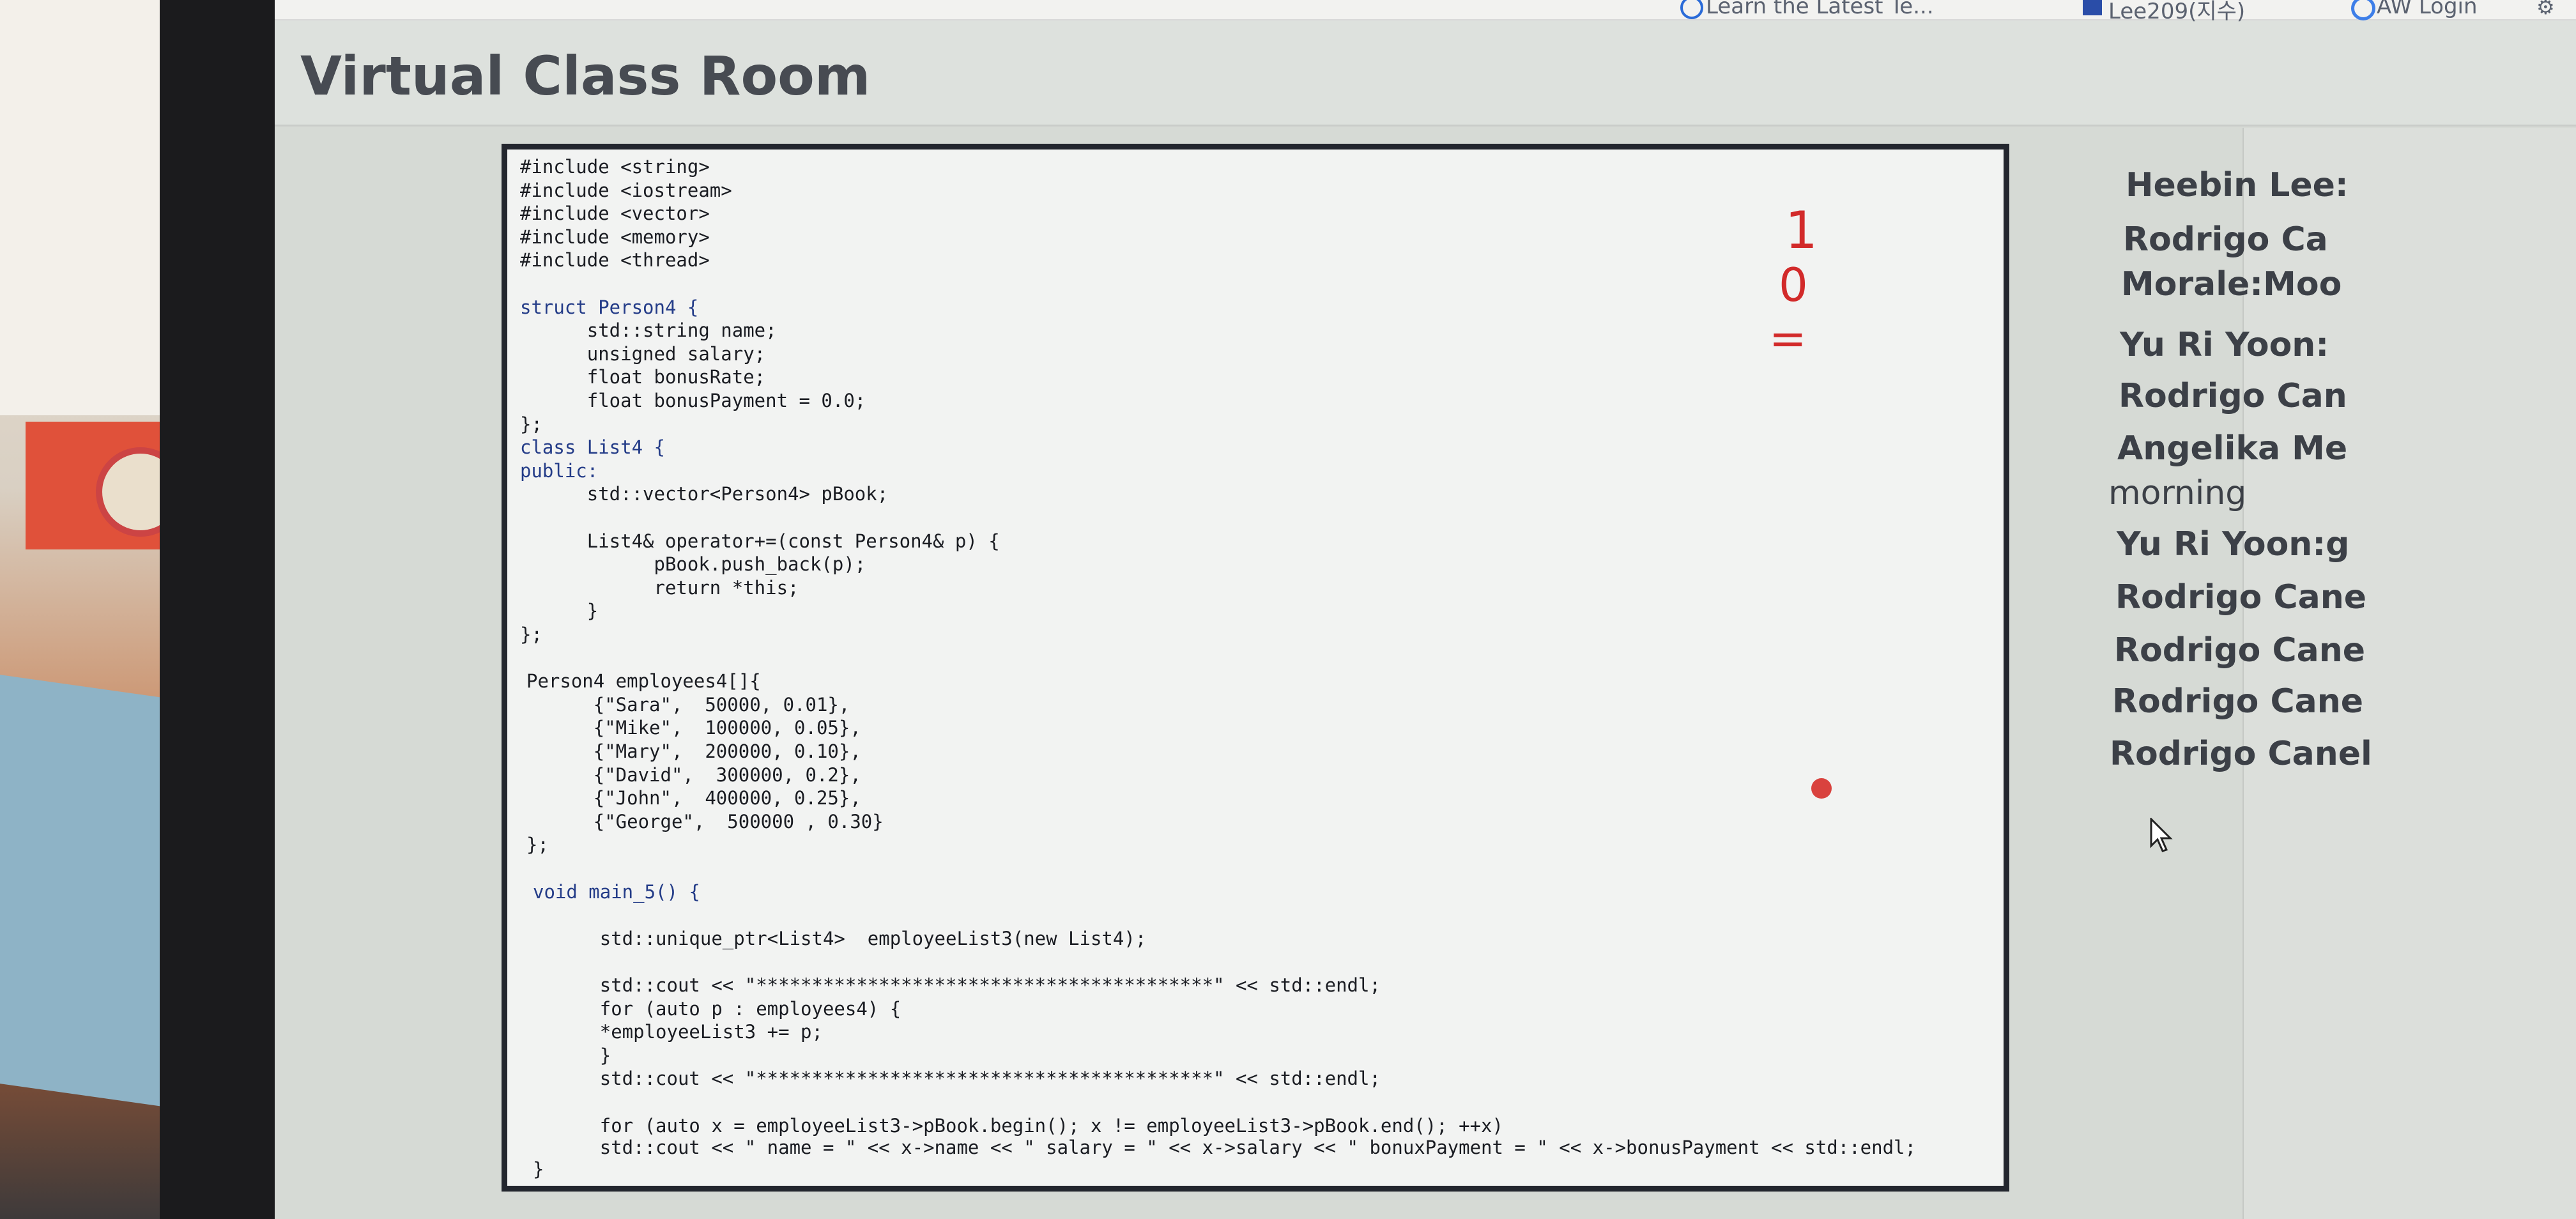 This screenshot has width=2576, height=1219. Describe the element at coordinates (643, 353) in the screenshot. I see `code-line: unsigned salary;` at that location.